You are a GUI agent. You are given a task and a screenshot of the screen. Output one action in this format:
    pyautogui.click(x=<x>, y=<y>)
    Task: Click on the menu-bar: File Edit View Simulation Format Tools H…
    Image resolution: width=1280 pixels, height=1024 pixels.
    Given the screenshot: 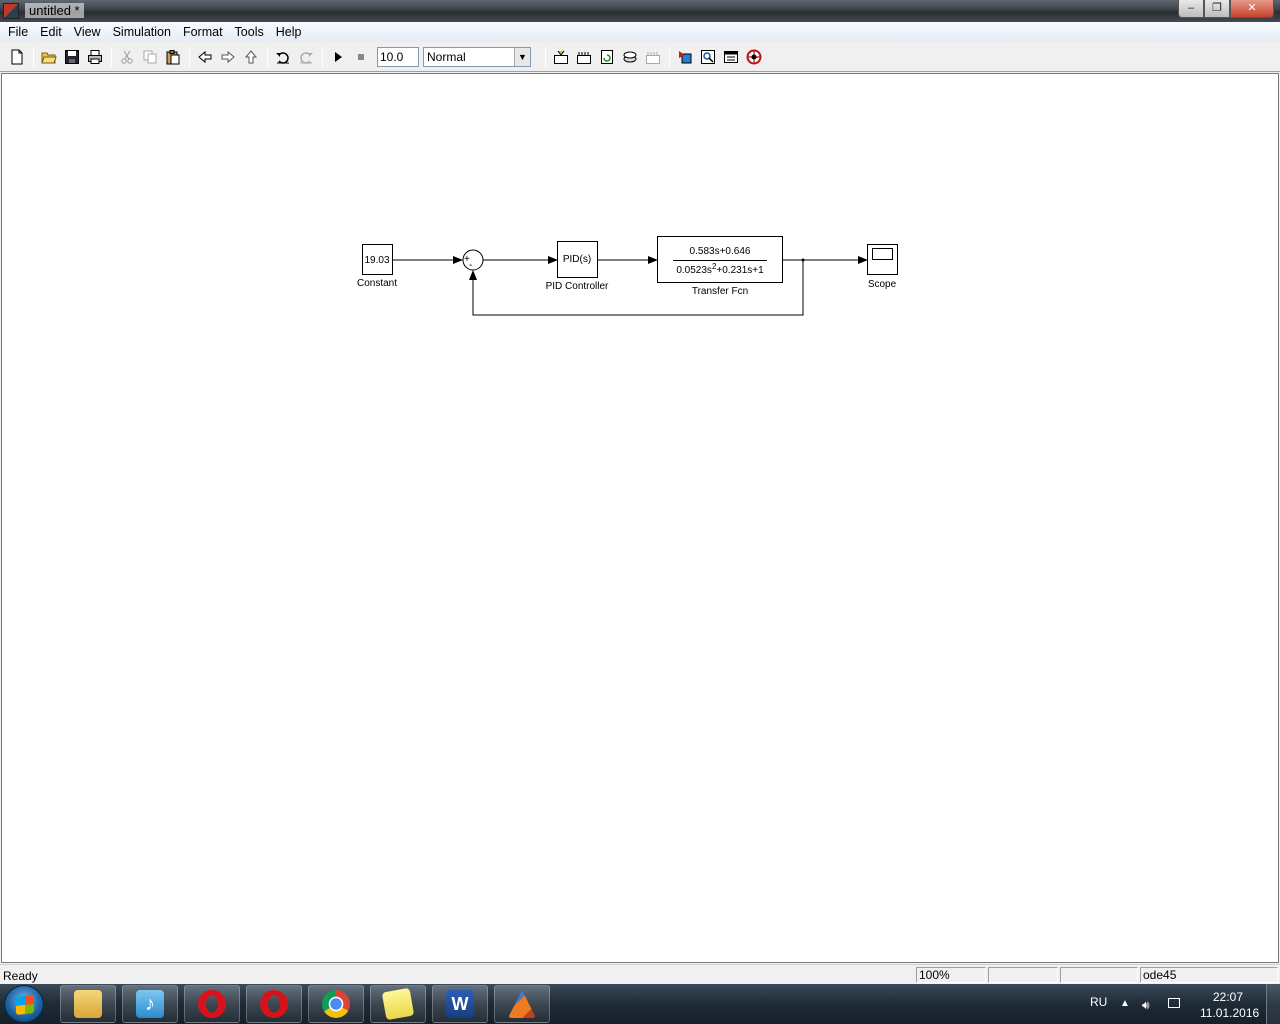 What is the action you would take?
    pyautogui.click(x=640, y=32)
    